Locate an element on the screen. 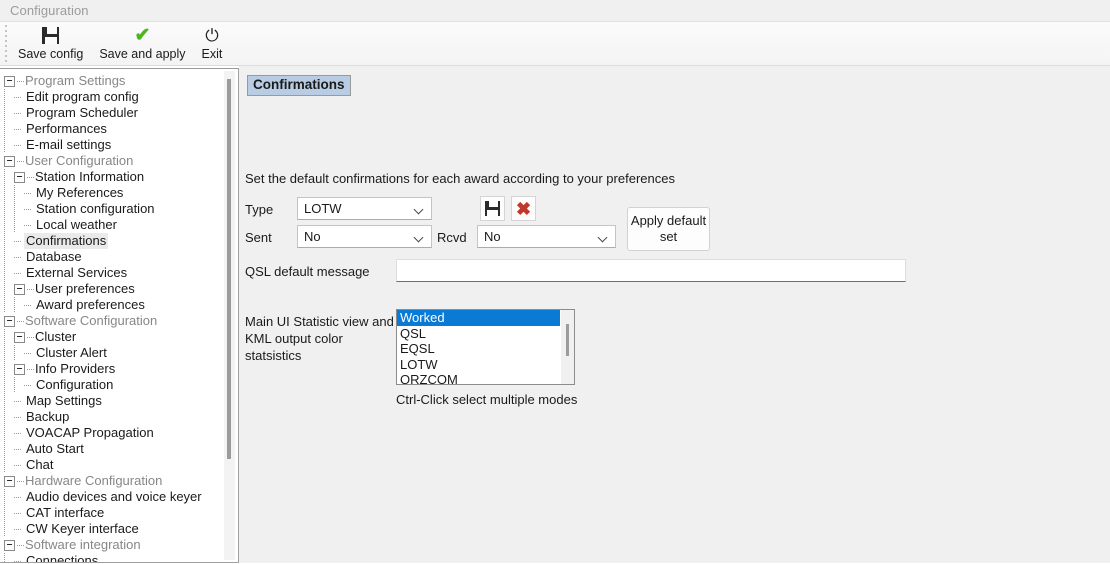 The height and width of the screenshot is (564, 1110). statistics-listbox-scrollbar is located at coordinates (567, 347).